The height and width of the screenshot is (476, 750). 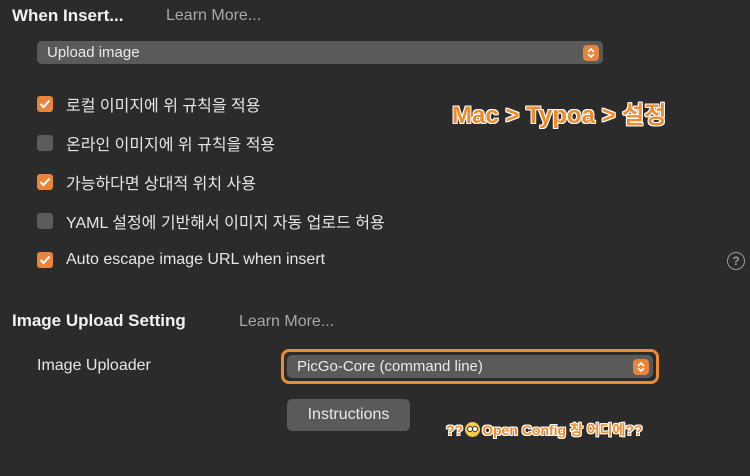 What do you see at coordinates (94, 365) in the screenshot?
I see `image-uploader-label: Image Uploader` at bounding box center [94, 365].